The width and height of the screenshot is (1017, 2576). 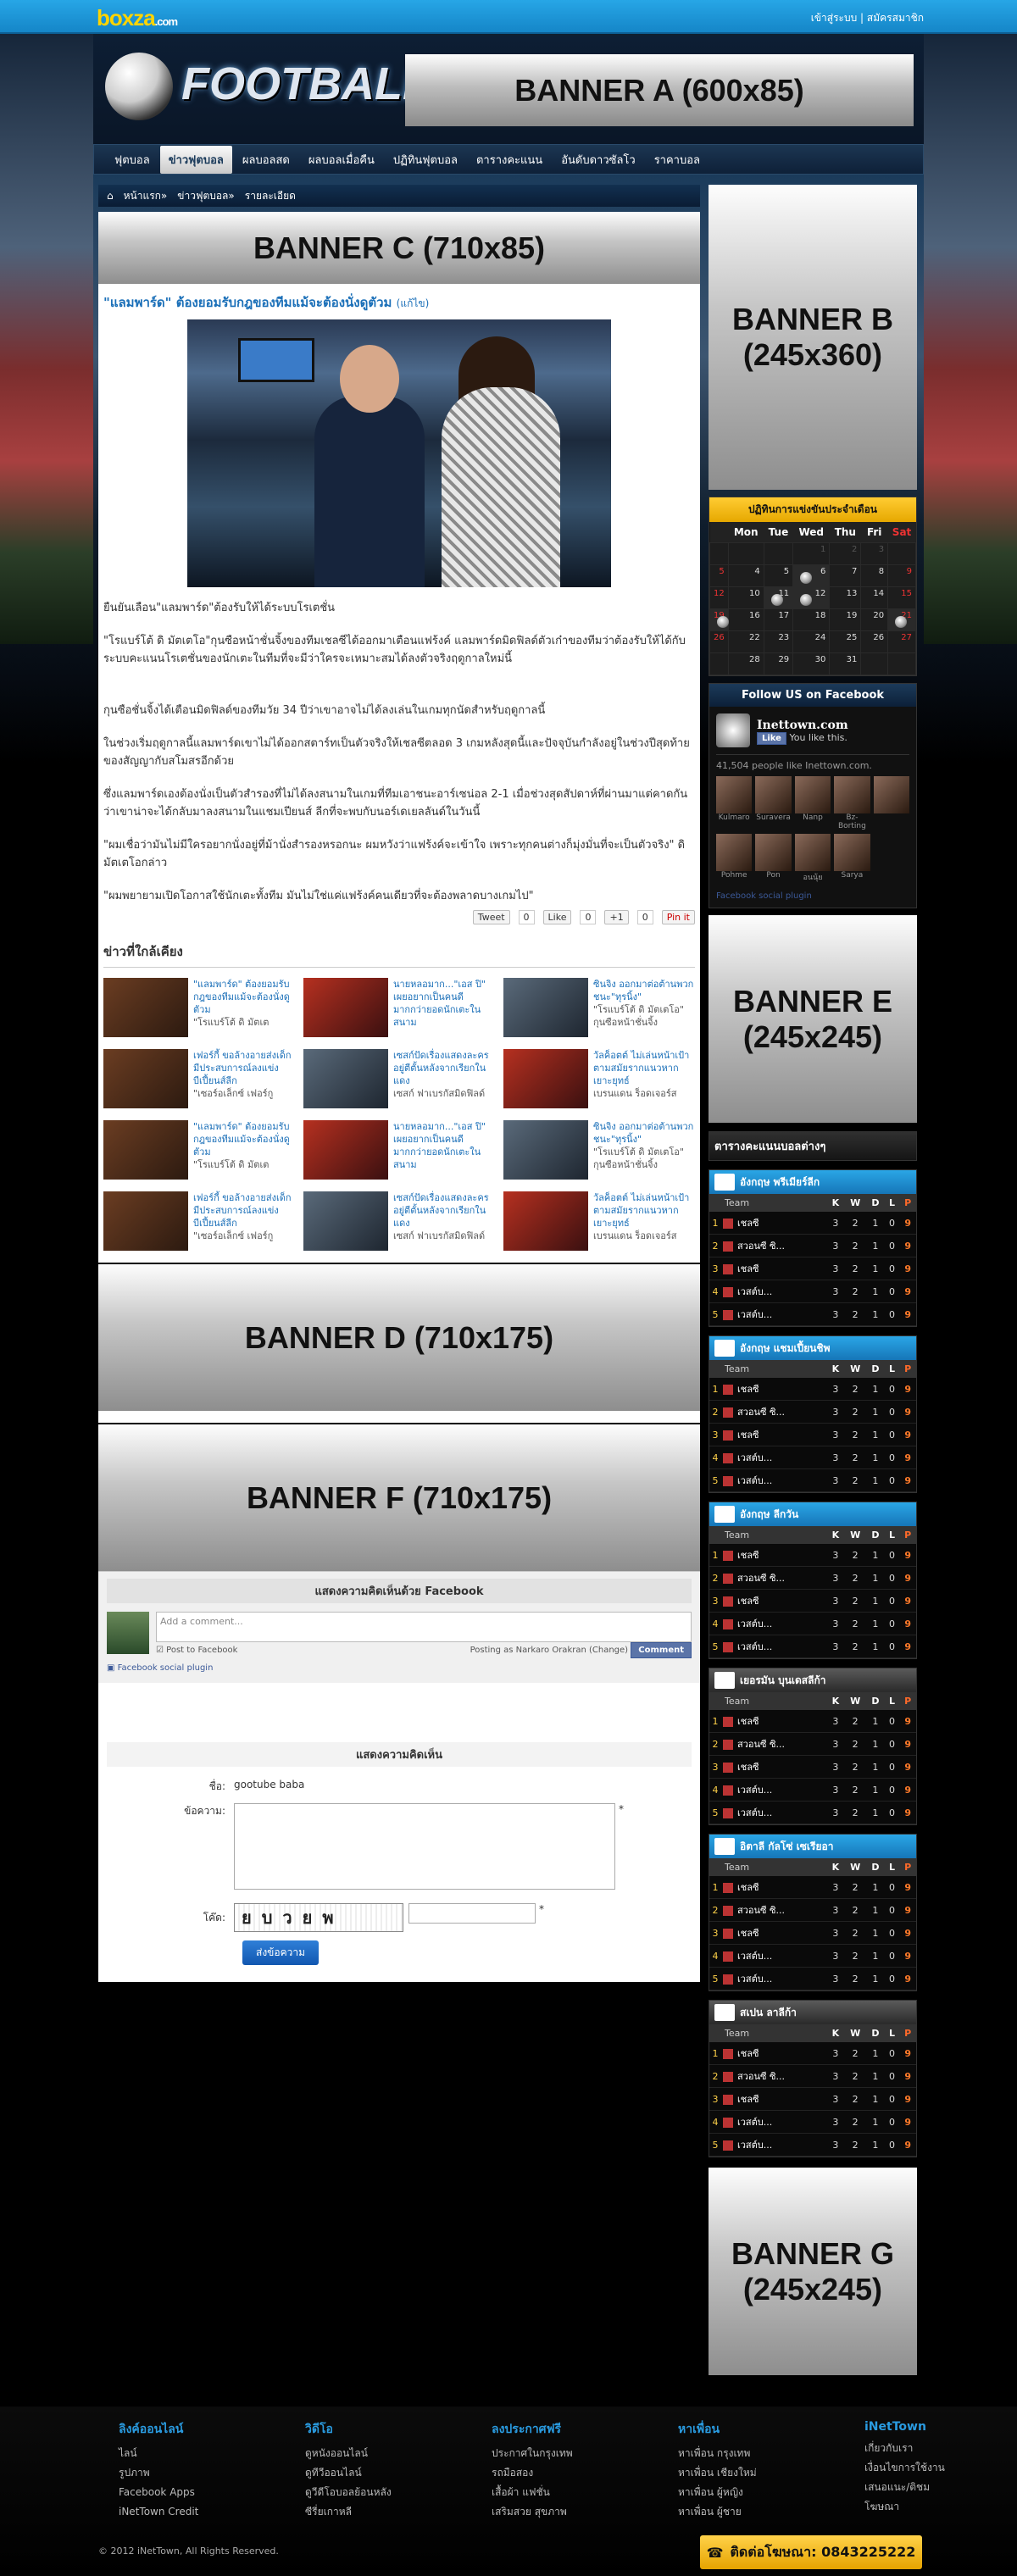 I want to click on league-header: สเปน ลาลีก้า, so click(x=812, y=2012).